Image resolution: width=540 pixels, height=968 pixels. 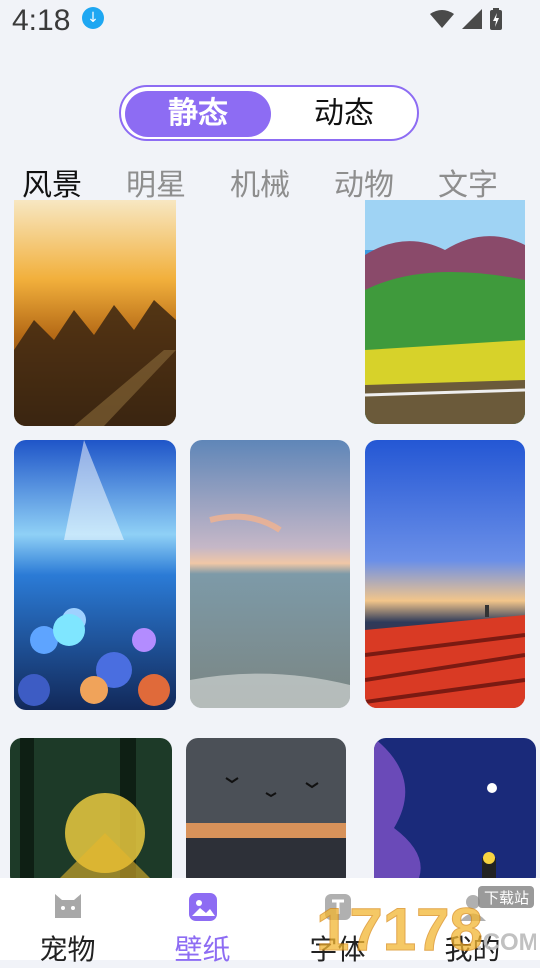 What do you see at coordinates (67, 949) in the screenshot?
I see `nav-pet-label: 宠物` at bounding box center [67, 949].